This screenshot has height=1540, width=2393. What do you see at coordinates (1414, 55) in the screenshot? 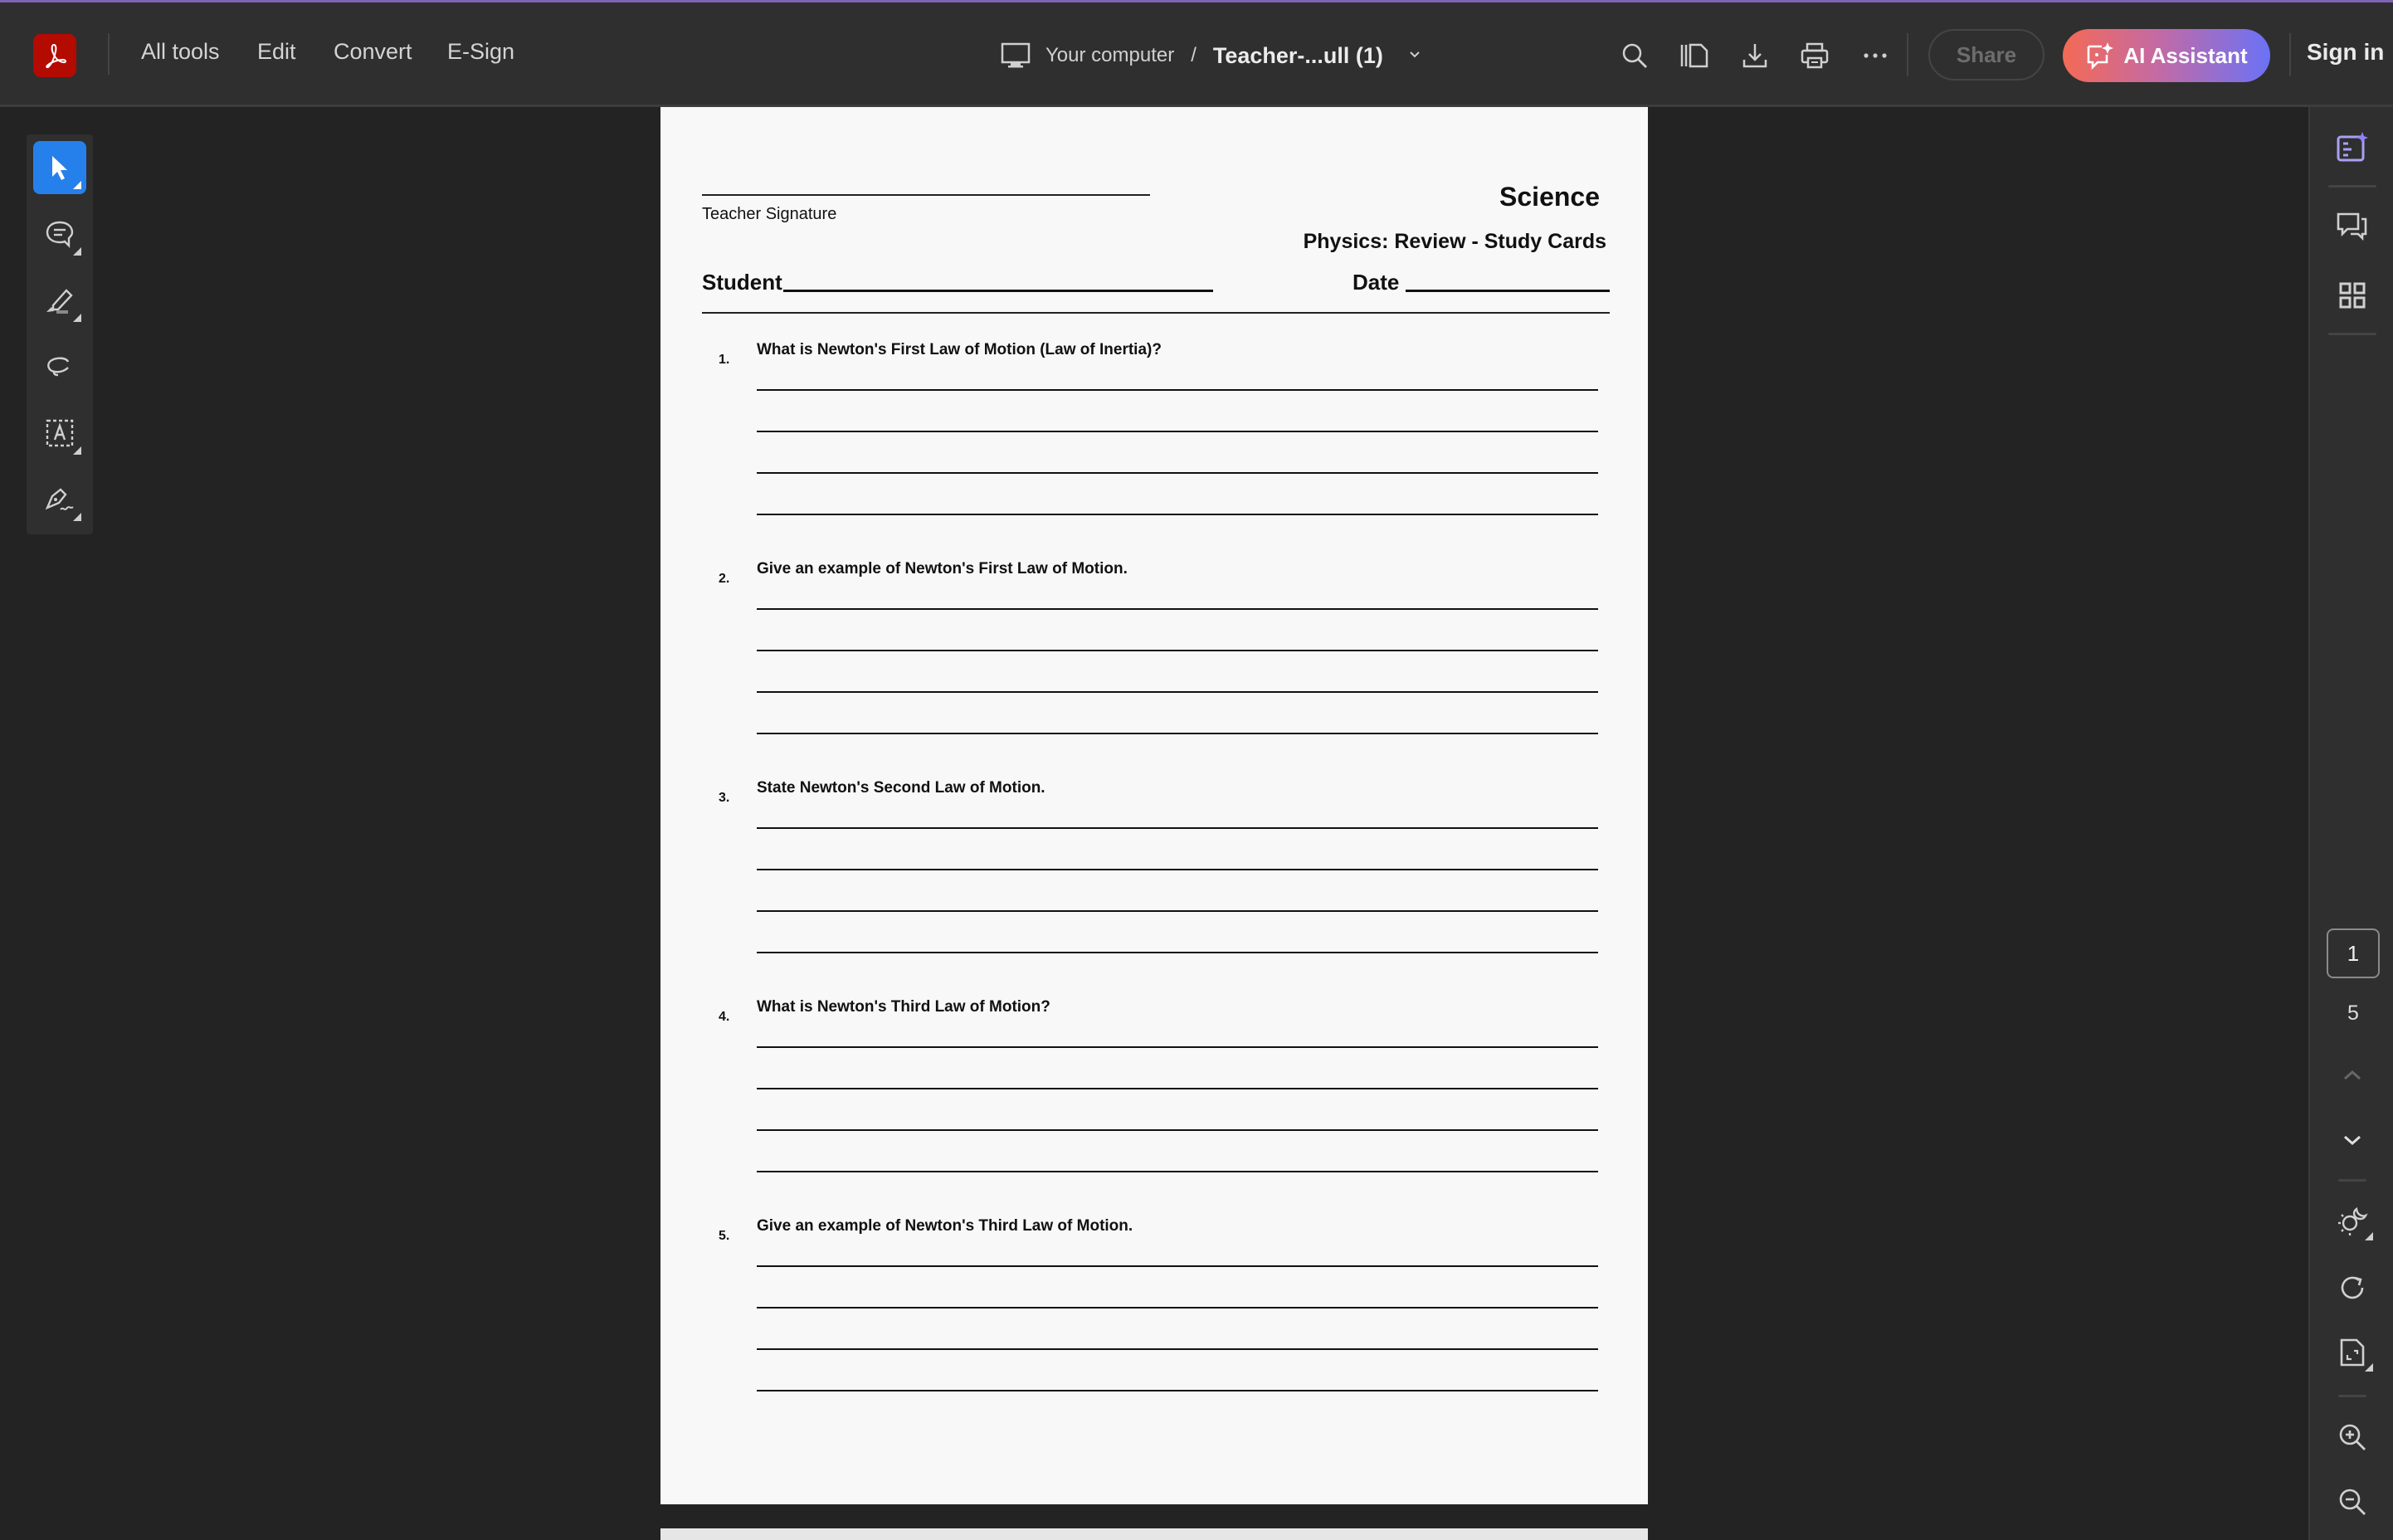
I see `file-menu-chevron-icon` at bounding box center [1414, 55].